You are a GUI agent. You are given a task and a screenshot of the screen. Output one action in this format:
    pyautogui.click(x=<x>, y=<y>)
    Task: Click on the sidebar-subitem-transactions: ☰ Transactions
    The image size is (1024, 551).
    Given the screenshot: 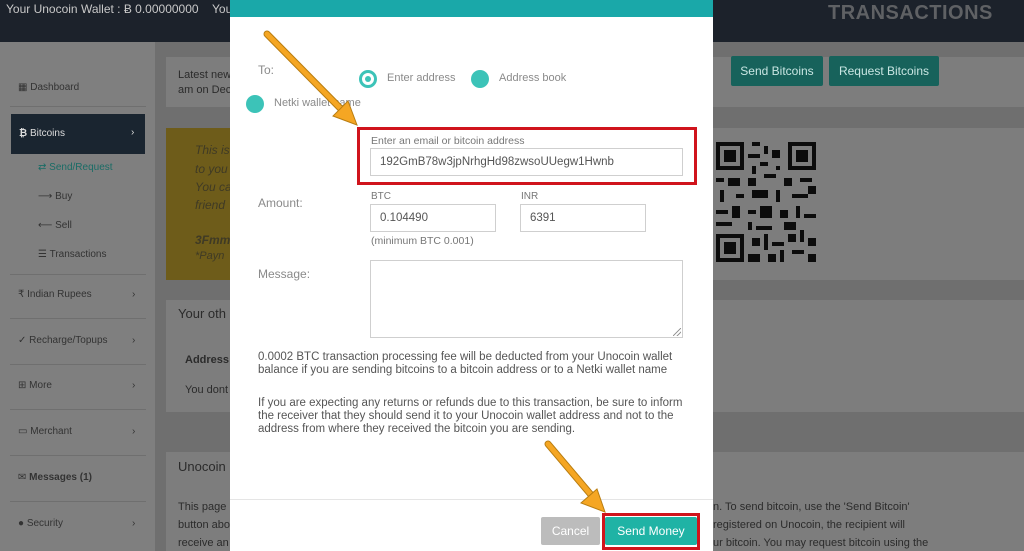 What is the action you would take?
    pyautogui.click(x=72, y=254)
    